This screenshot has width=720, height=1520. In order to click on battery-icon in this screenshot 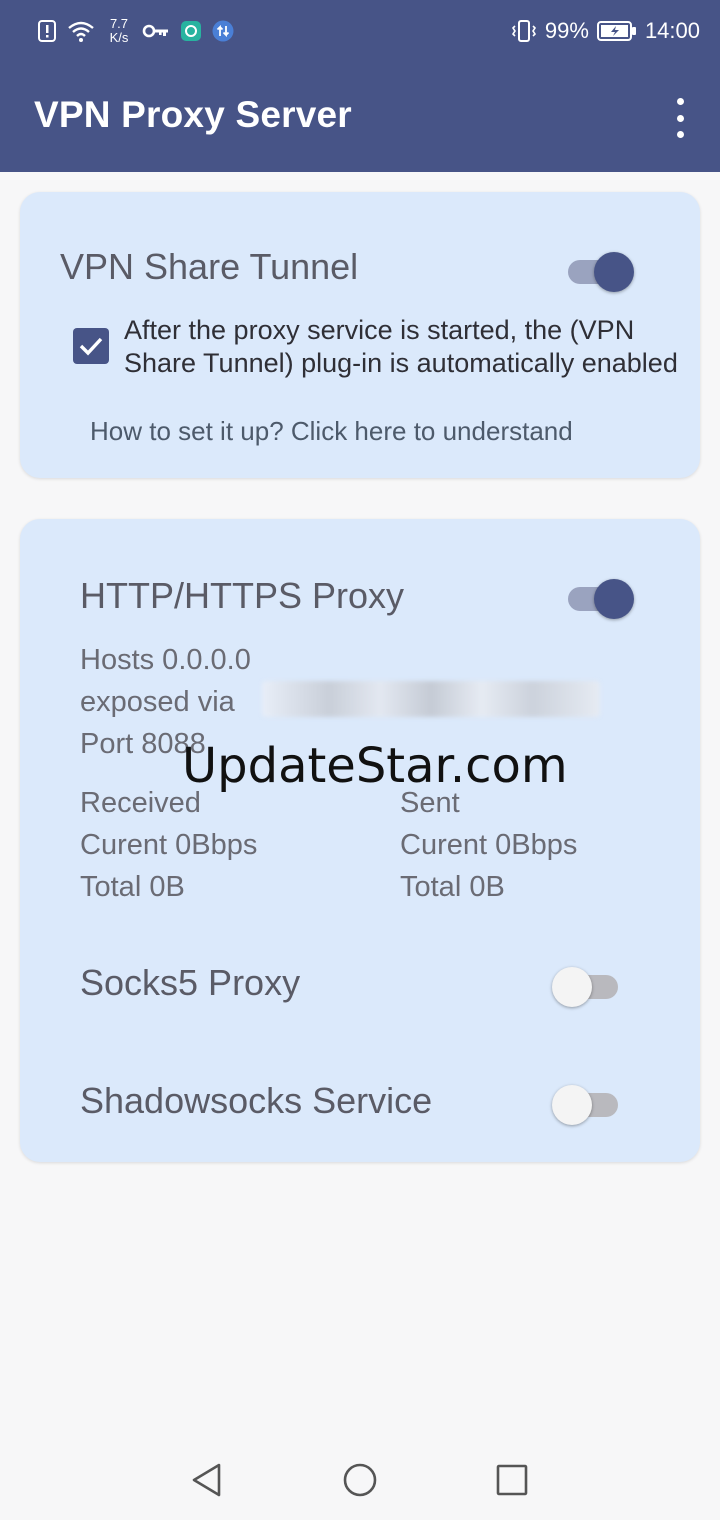, I will do `click(616, 31)`.